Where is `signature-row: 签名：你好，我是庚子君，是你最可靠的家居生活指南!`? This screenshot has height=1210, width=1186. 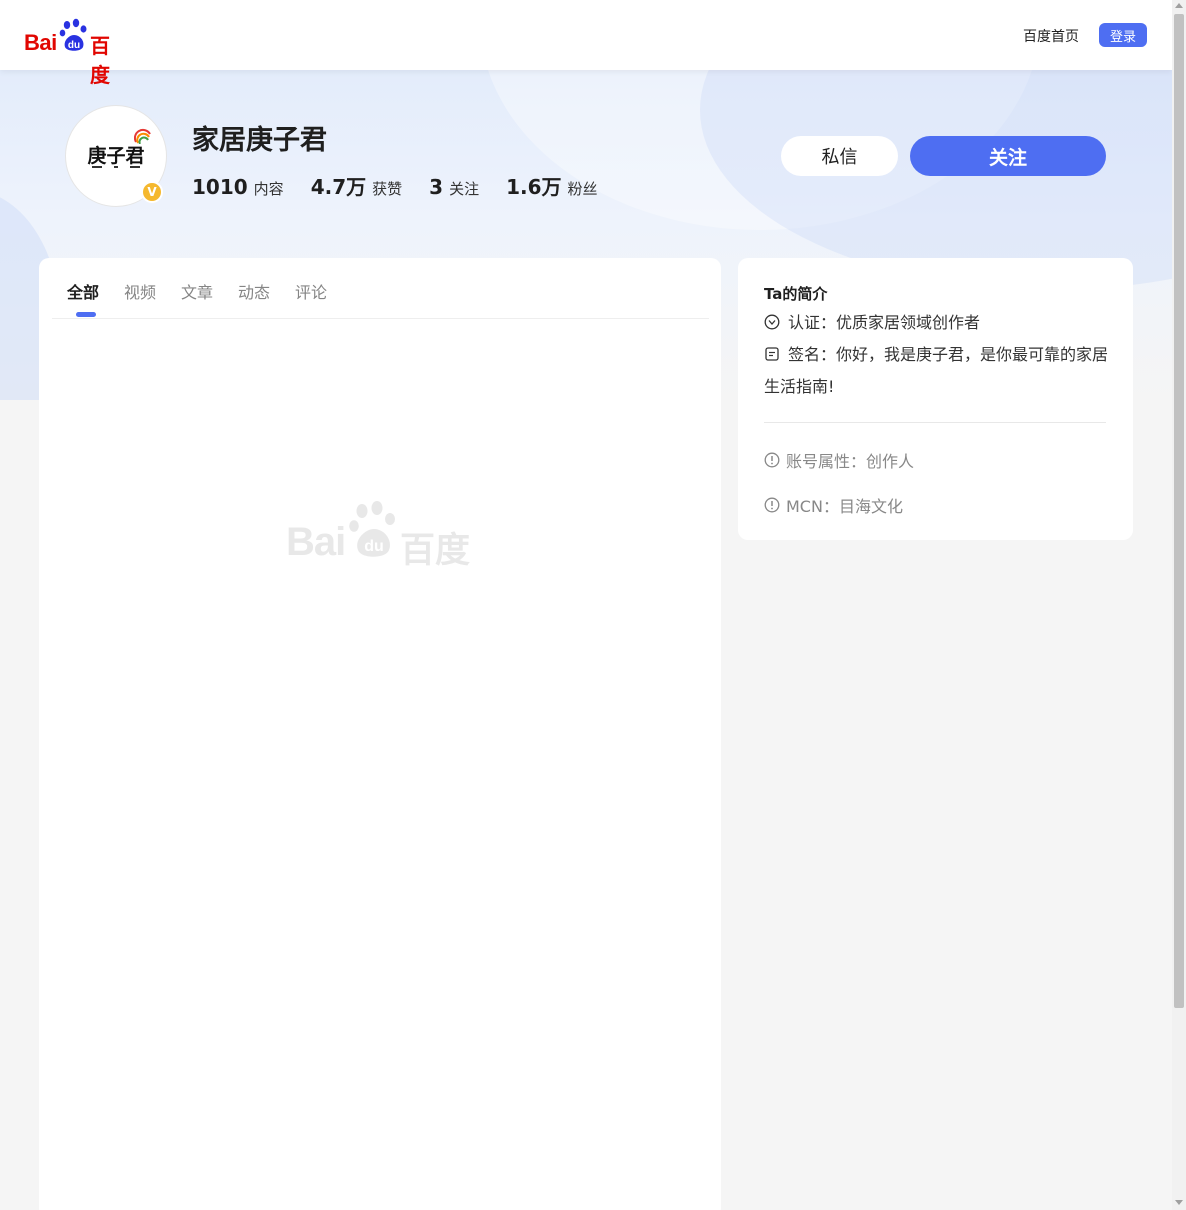
signature-row: 签名：你好，我是庚子君，是你最可靠的家居生活指南! is located at coordinates (936, 371).